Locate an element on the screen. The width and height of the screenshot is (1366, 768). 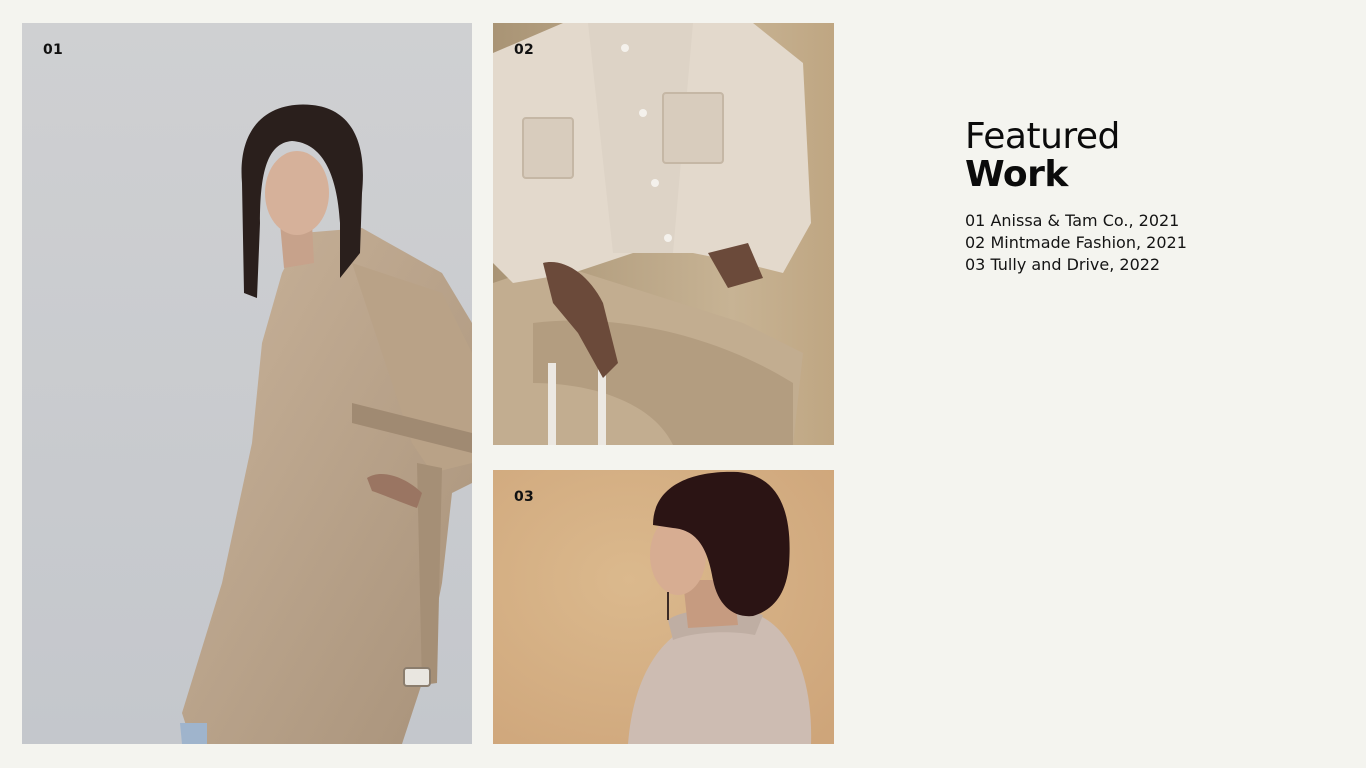
title-work: Work is located at coordinates (1016, 174).